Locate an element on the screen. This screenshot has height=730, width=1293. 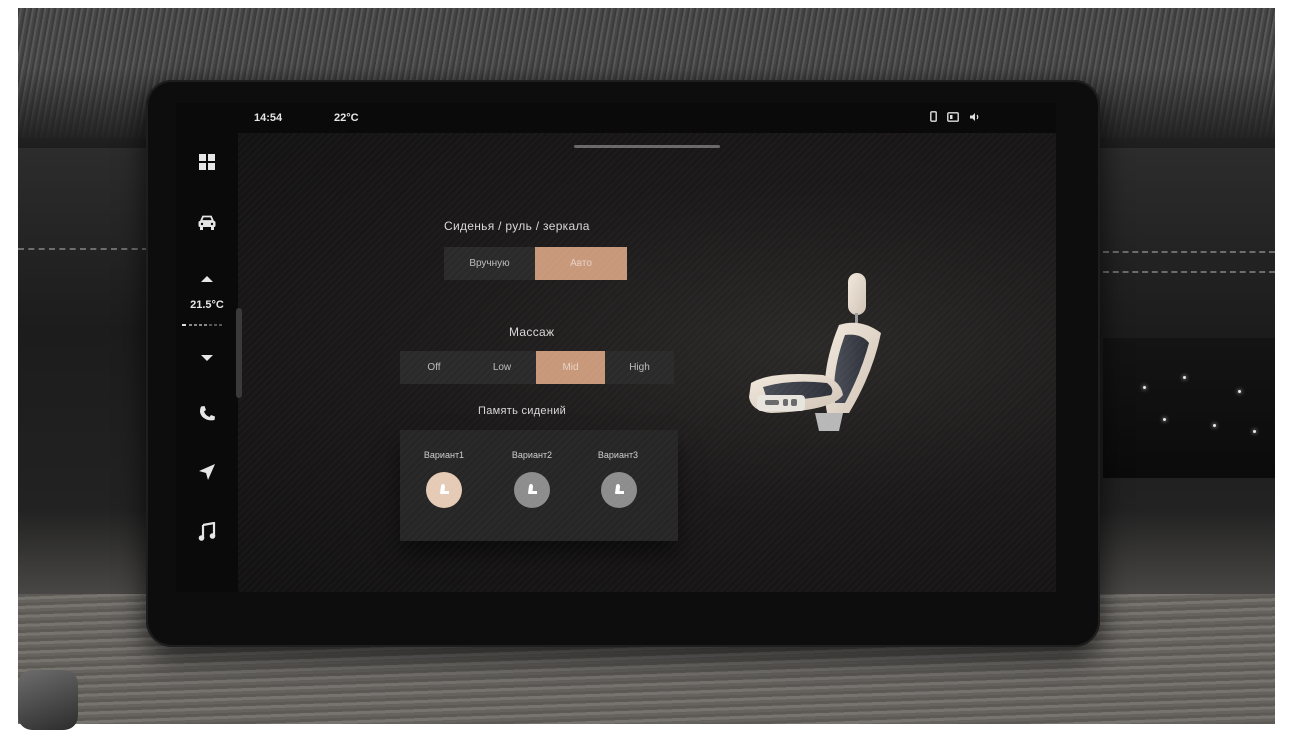
seat-mode-auto-button: Авто is located at coordinates (581, 263).